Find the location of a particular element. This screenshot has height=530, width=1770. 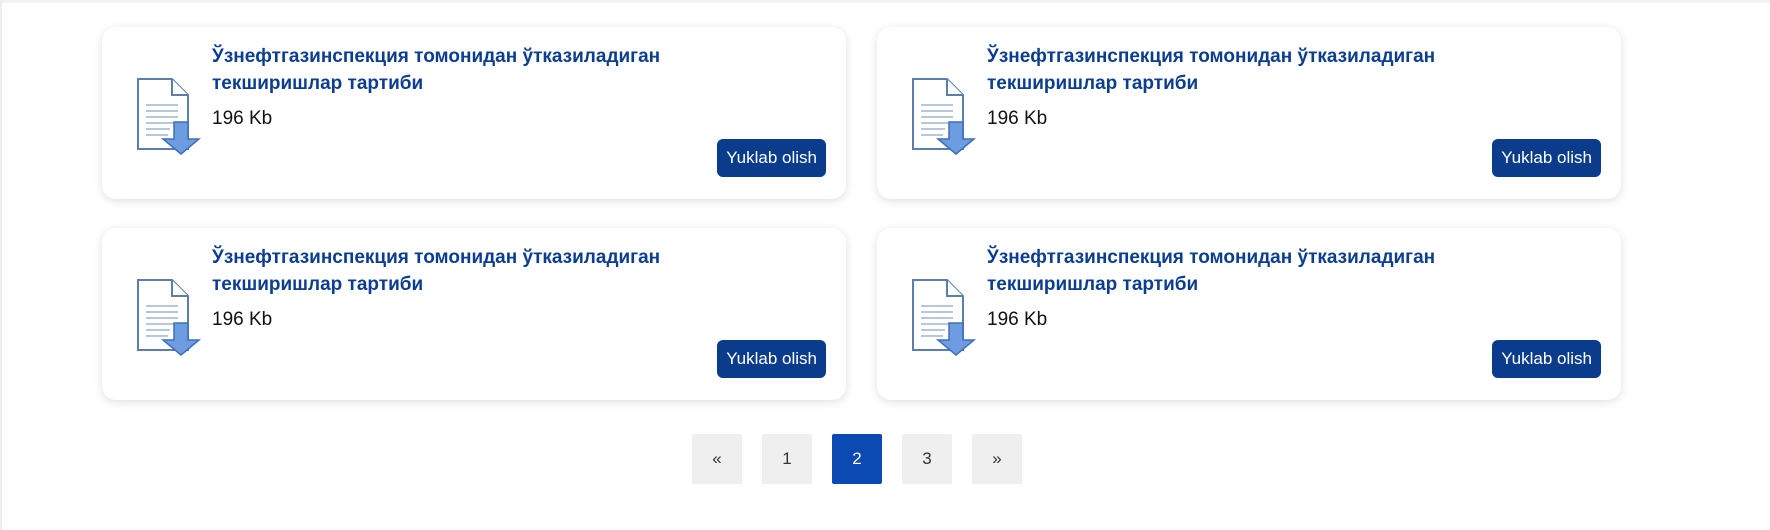

pagination-page-2-current: 2 is located at coordinates (857, 459).